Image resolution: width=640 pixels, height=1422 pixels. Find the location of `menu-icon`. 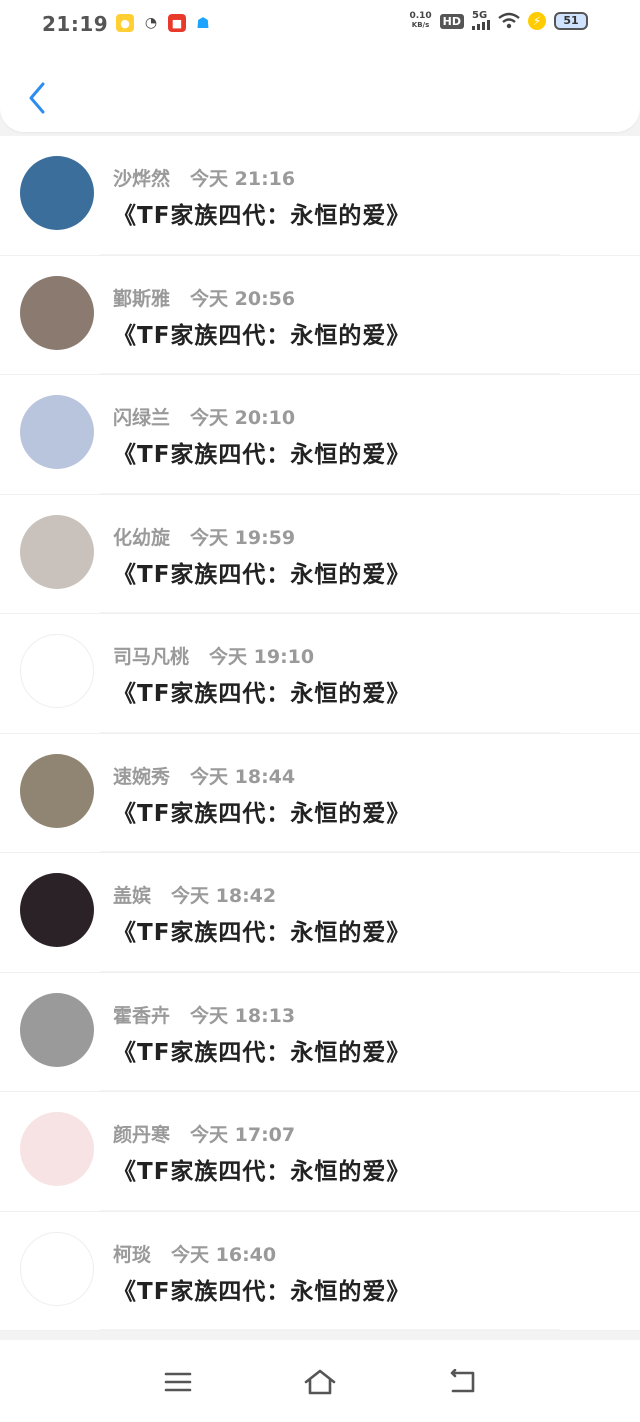

menu-icon is located at coordinates (178, 1382).